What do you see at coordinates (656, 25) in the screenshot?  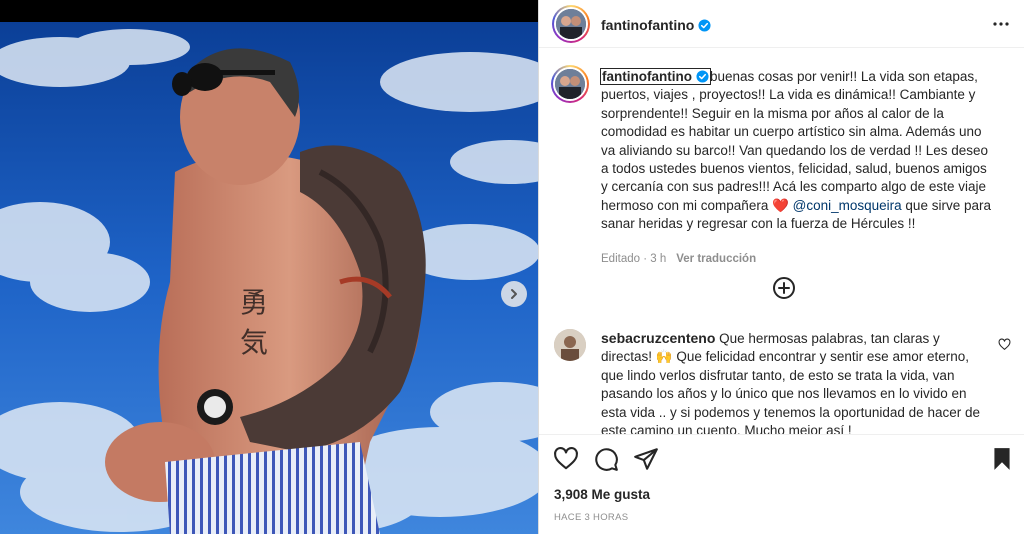 I see `author-username: fantinofantino` at bounding box center [656, 25].